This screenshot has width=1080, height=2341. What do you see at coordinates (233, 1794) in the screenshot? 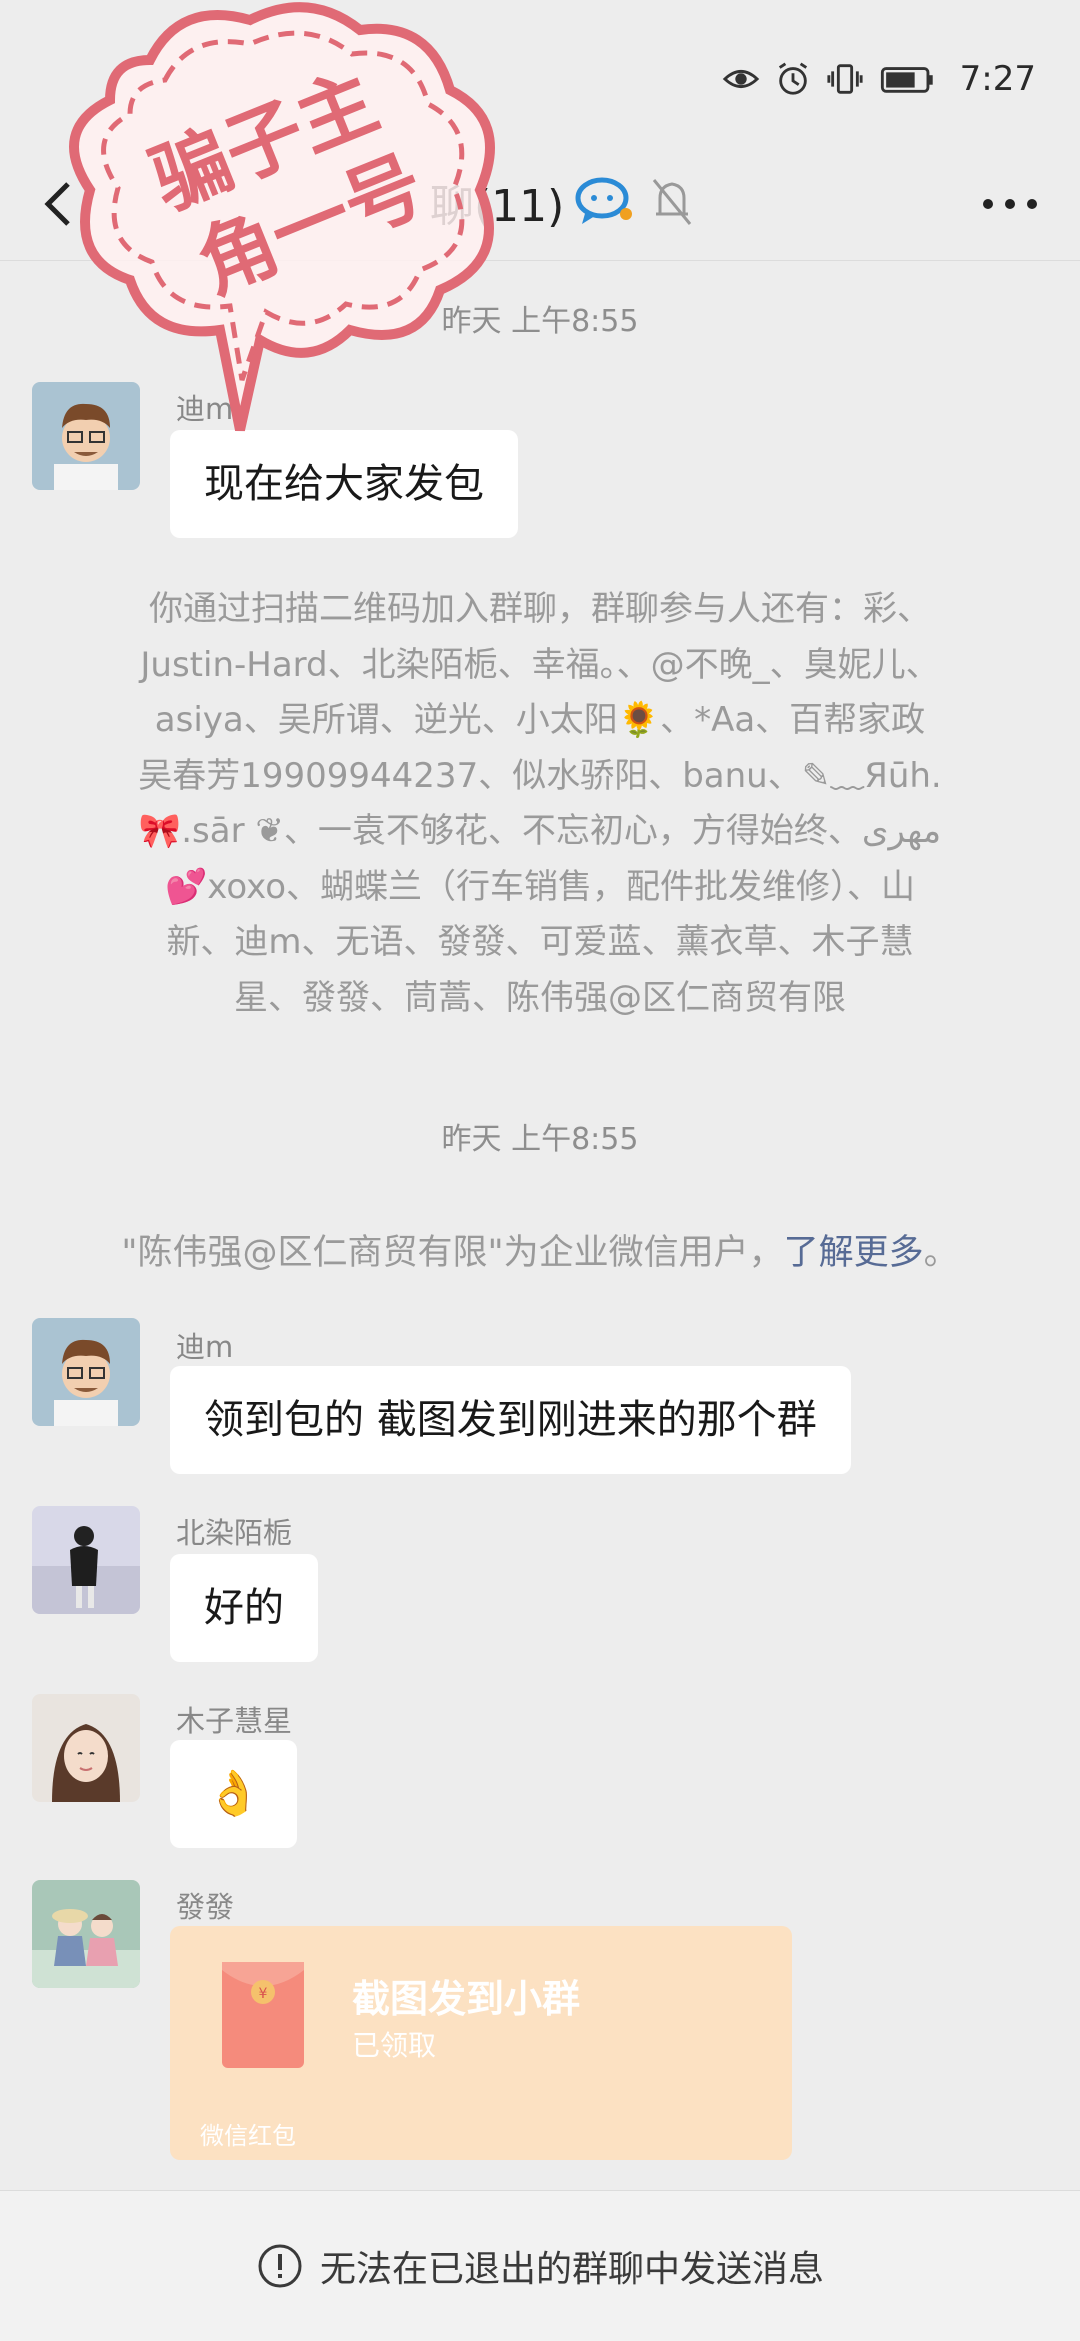
I see `ok-emoji-message: 👌` at bounding box center [233, 1794].